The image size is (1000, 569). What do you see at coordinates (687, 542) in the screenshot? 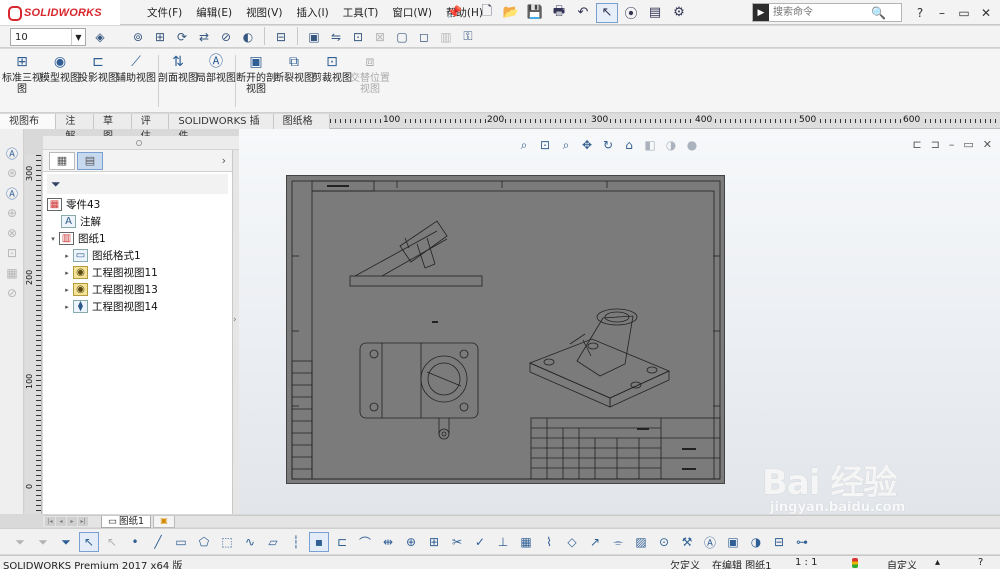
I see `weld-tool-icon: ⚒` at bounding box center [687, 542].